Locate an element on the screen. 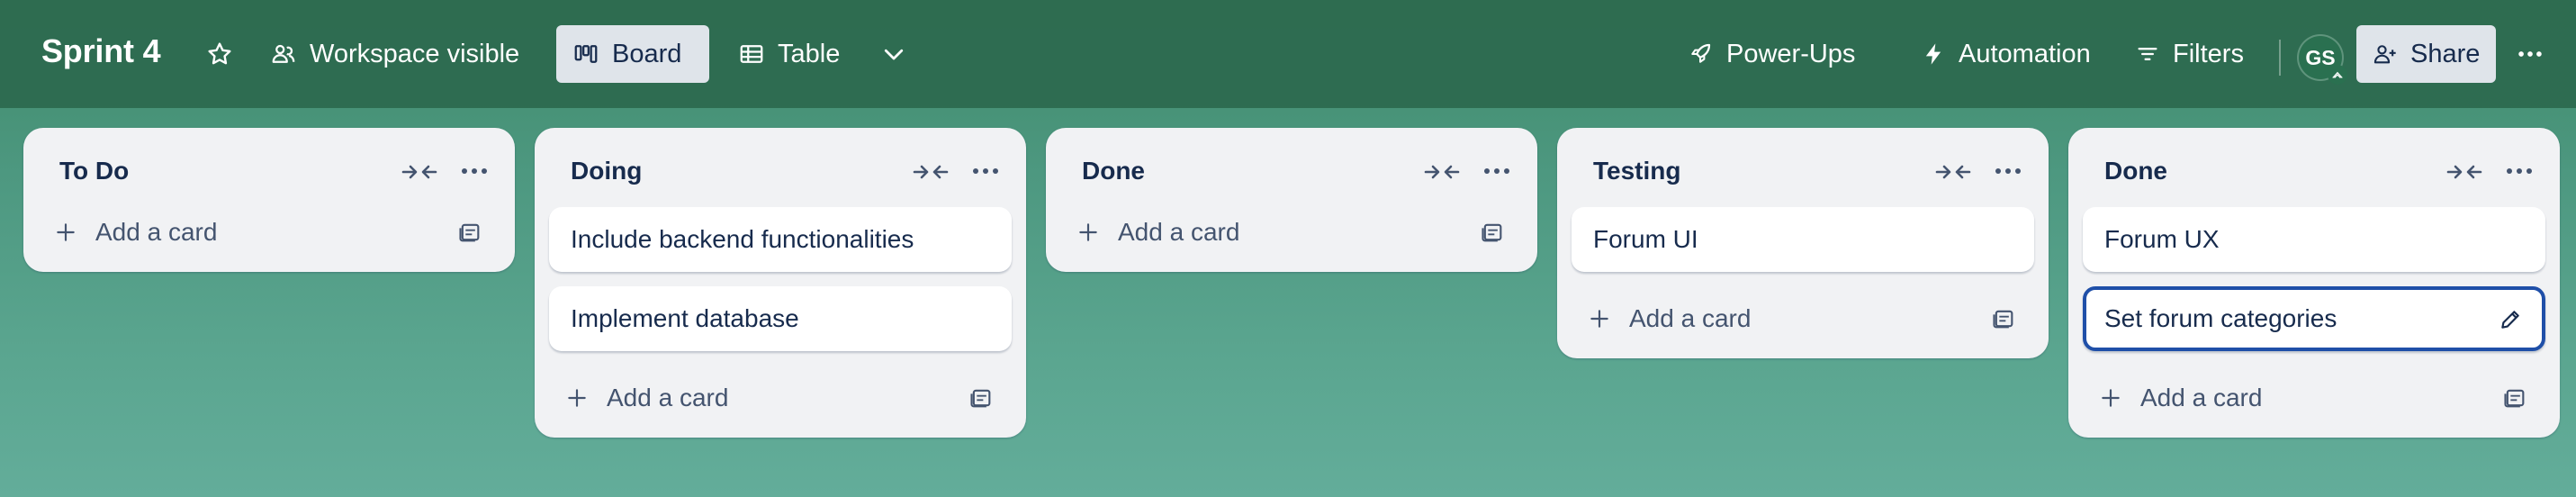 Image resolution: width=2576 pixels, height=497 pixels. power-ups-label: Power-Ups is located at coordinates (1791, 53).